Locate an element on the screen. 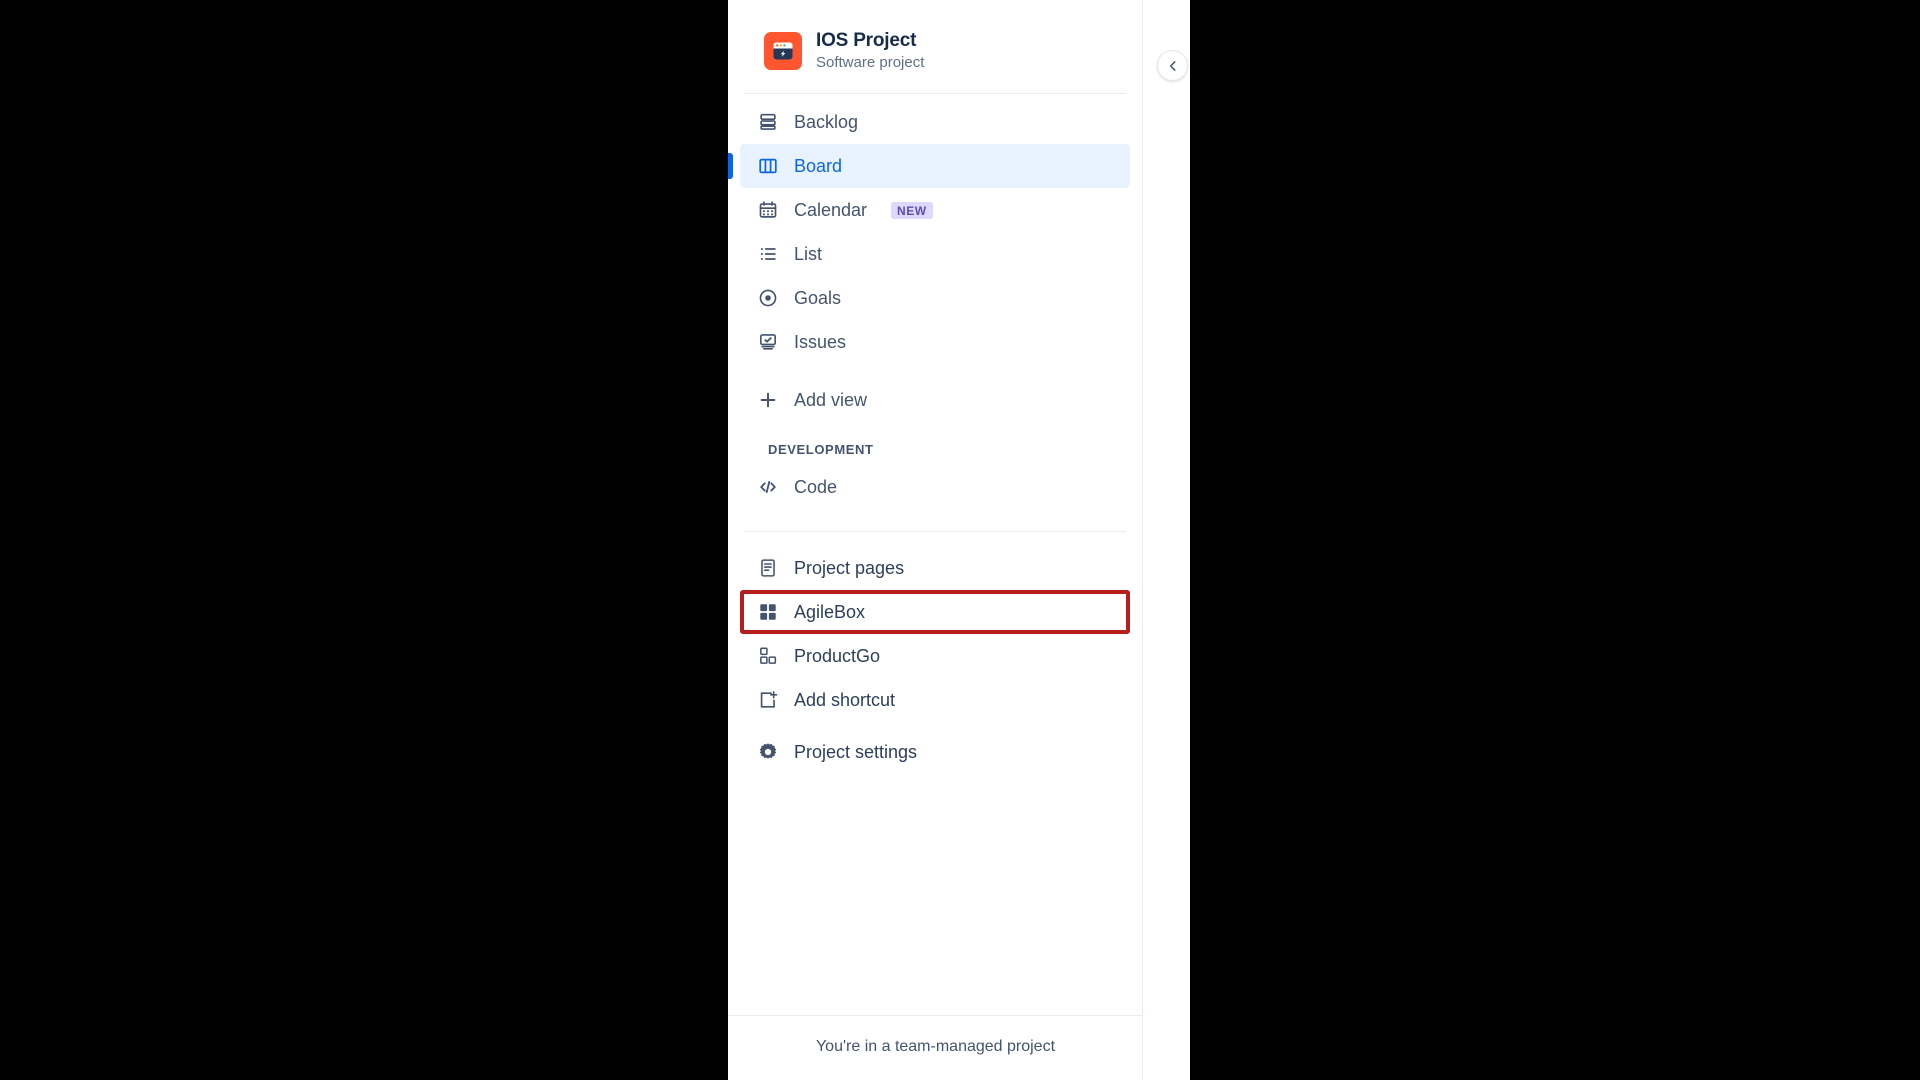 The image size is (1920, 1080). sidebar-item-issues: Issues is located at coordinates (935, 342).